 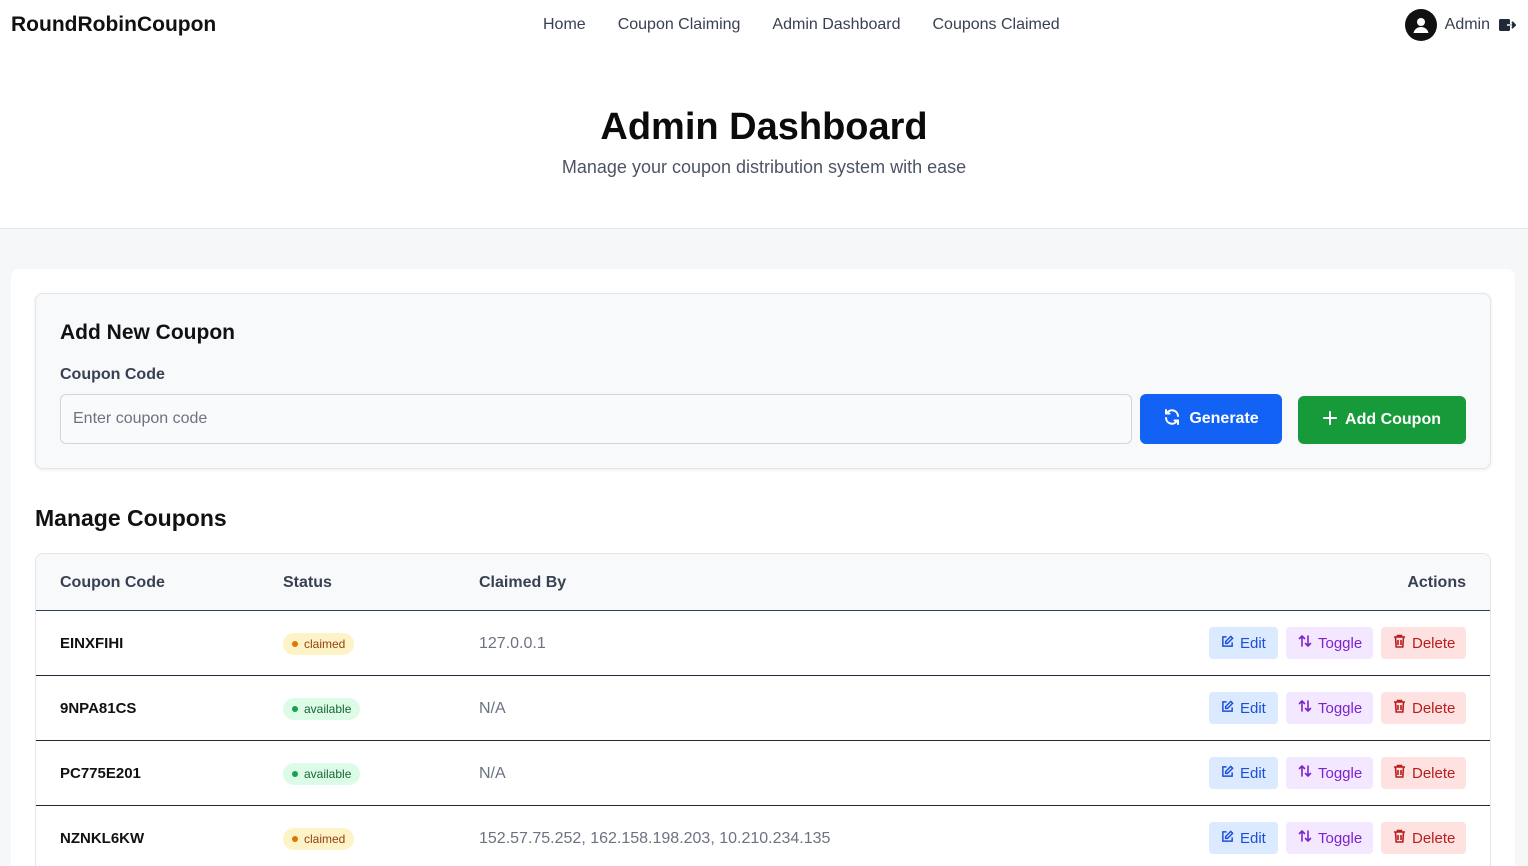 I want to click on add-coupon-button: Add Coupon, so click(x=1382, y=420).